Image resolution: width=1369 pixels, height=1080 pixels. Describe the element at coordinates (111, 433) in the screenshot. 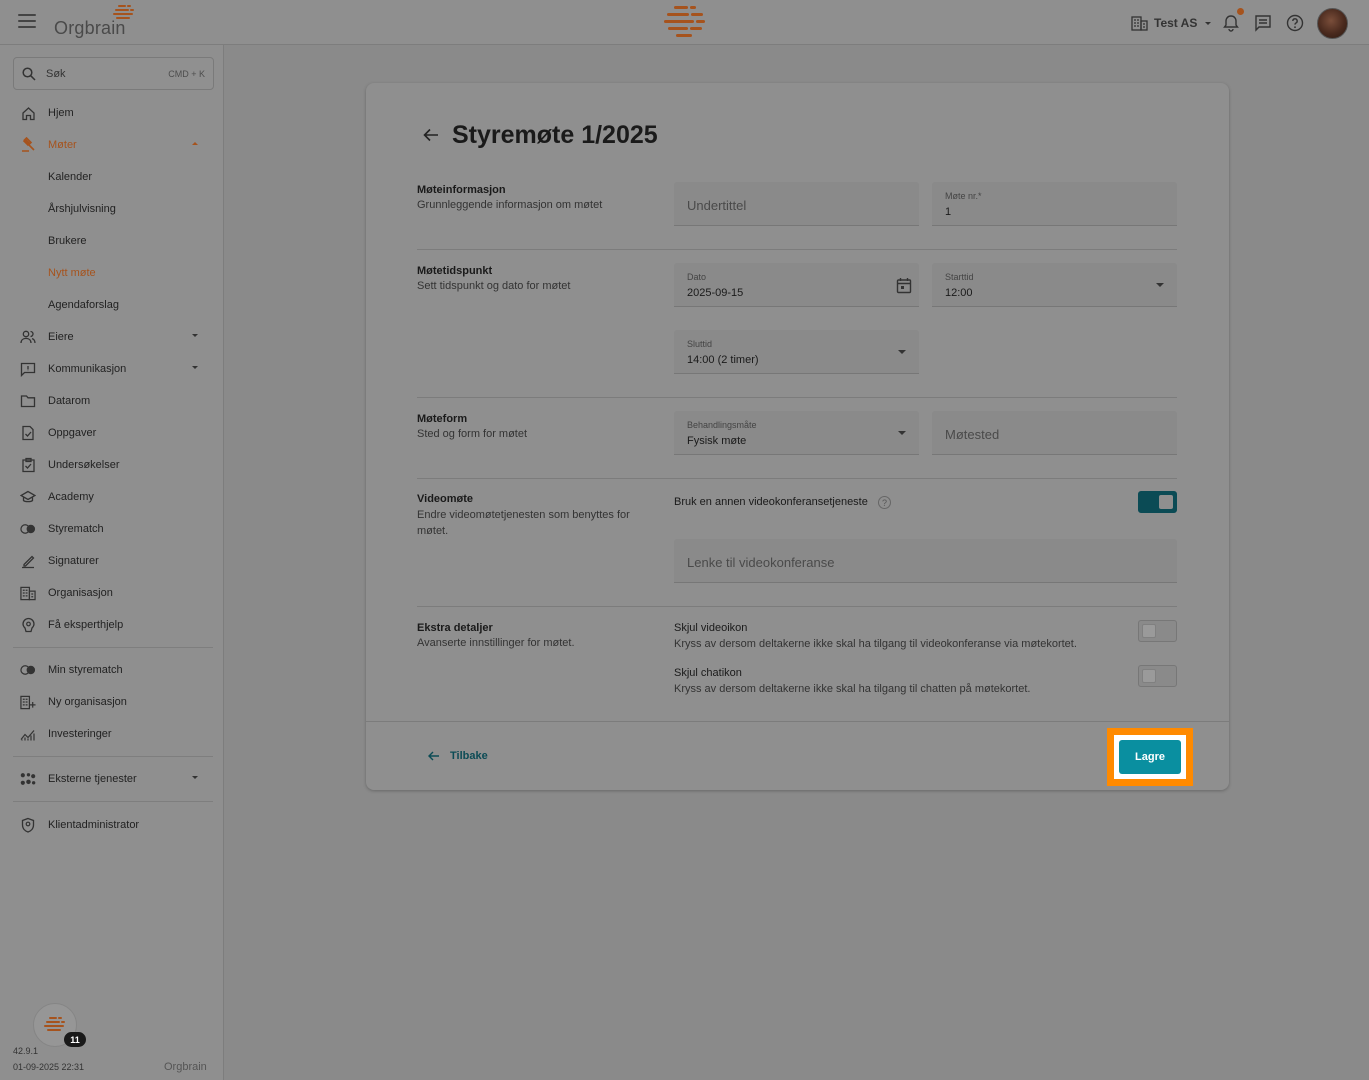

I see `sidebar-item-tasks: Oppgaver` at that location.